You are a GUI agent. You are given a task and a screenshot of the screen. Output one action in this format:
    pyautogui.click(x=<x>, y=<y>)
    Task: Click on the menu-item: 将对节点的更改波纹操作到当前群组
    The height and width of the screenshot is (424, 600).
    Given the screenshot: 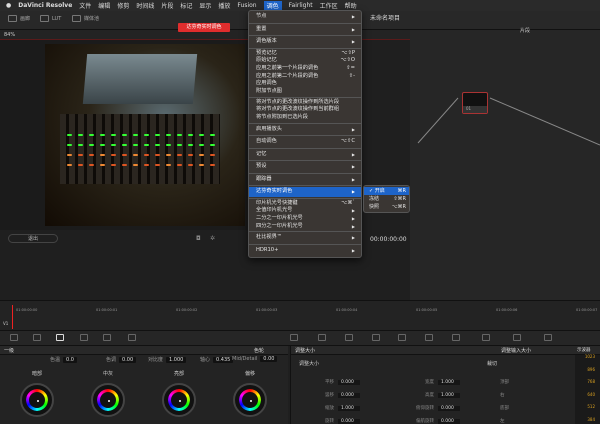 What is the action you would take?
    pyautogui.click(x=305, y=110)
    